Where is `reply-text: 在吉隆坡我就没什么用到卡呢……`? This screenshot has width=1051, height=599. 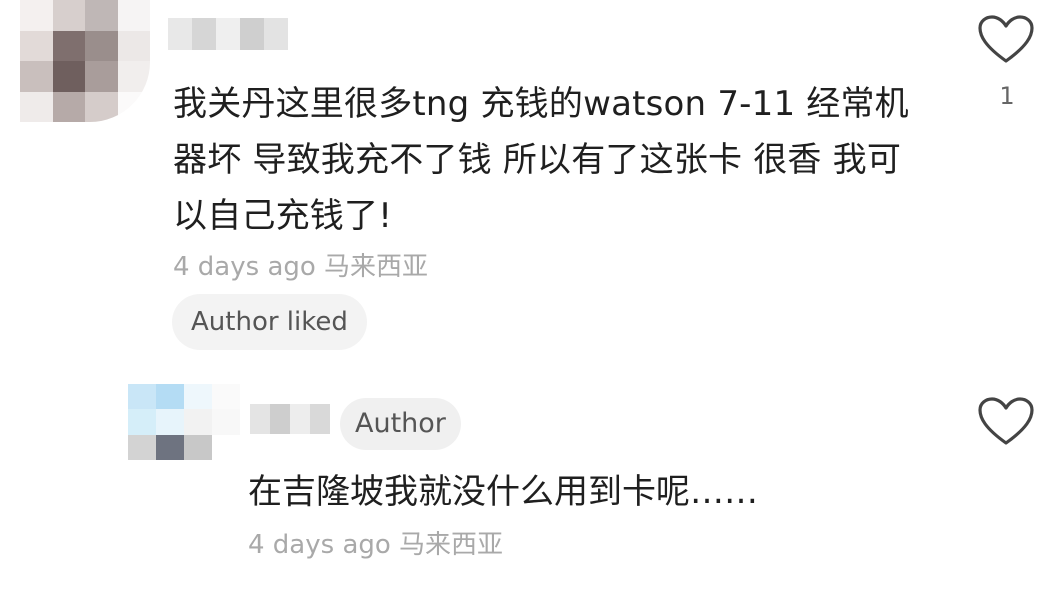
reply-text: 在吉隆坡我就没什么用到卡呢…… is located at coordinates (503, 492).